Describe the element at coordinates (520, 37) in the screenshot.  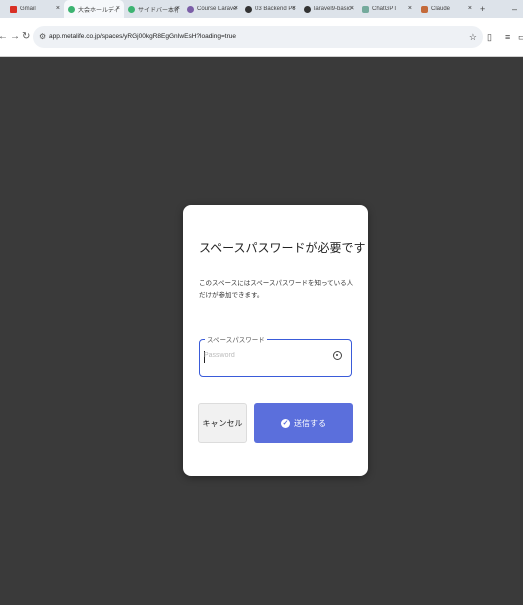
I see `sidepanel-icon: ▭` at that location.